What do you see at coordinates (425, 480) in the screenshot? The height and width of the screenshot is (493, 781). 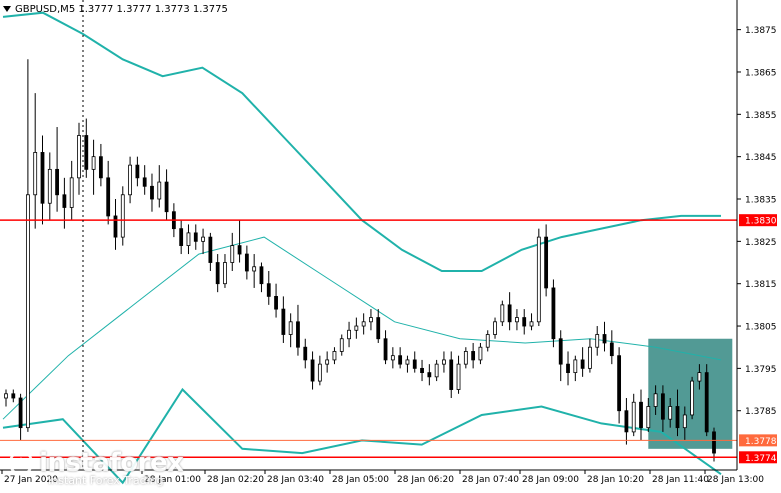 I see `svg-text: 28 Jan 06:20` at bounding box center [425, 480].